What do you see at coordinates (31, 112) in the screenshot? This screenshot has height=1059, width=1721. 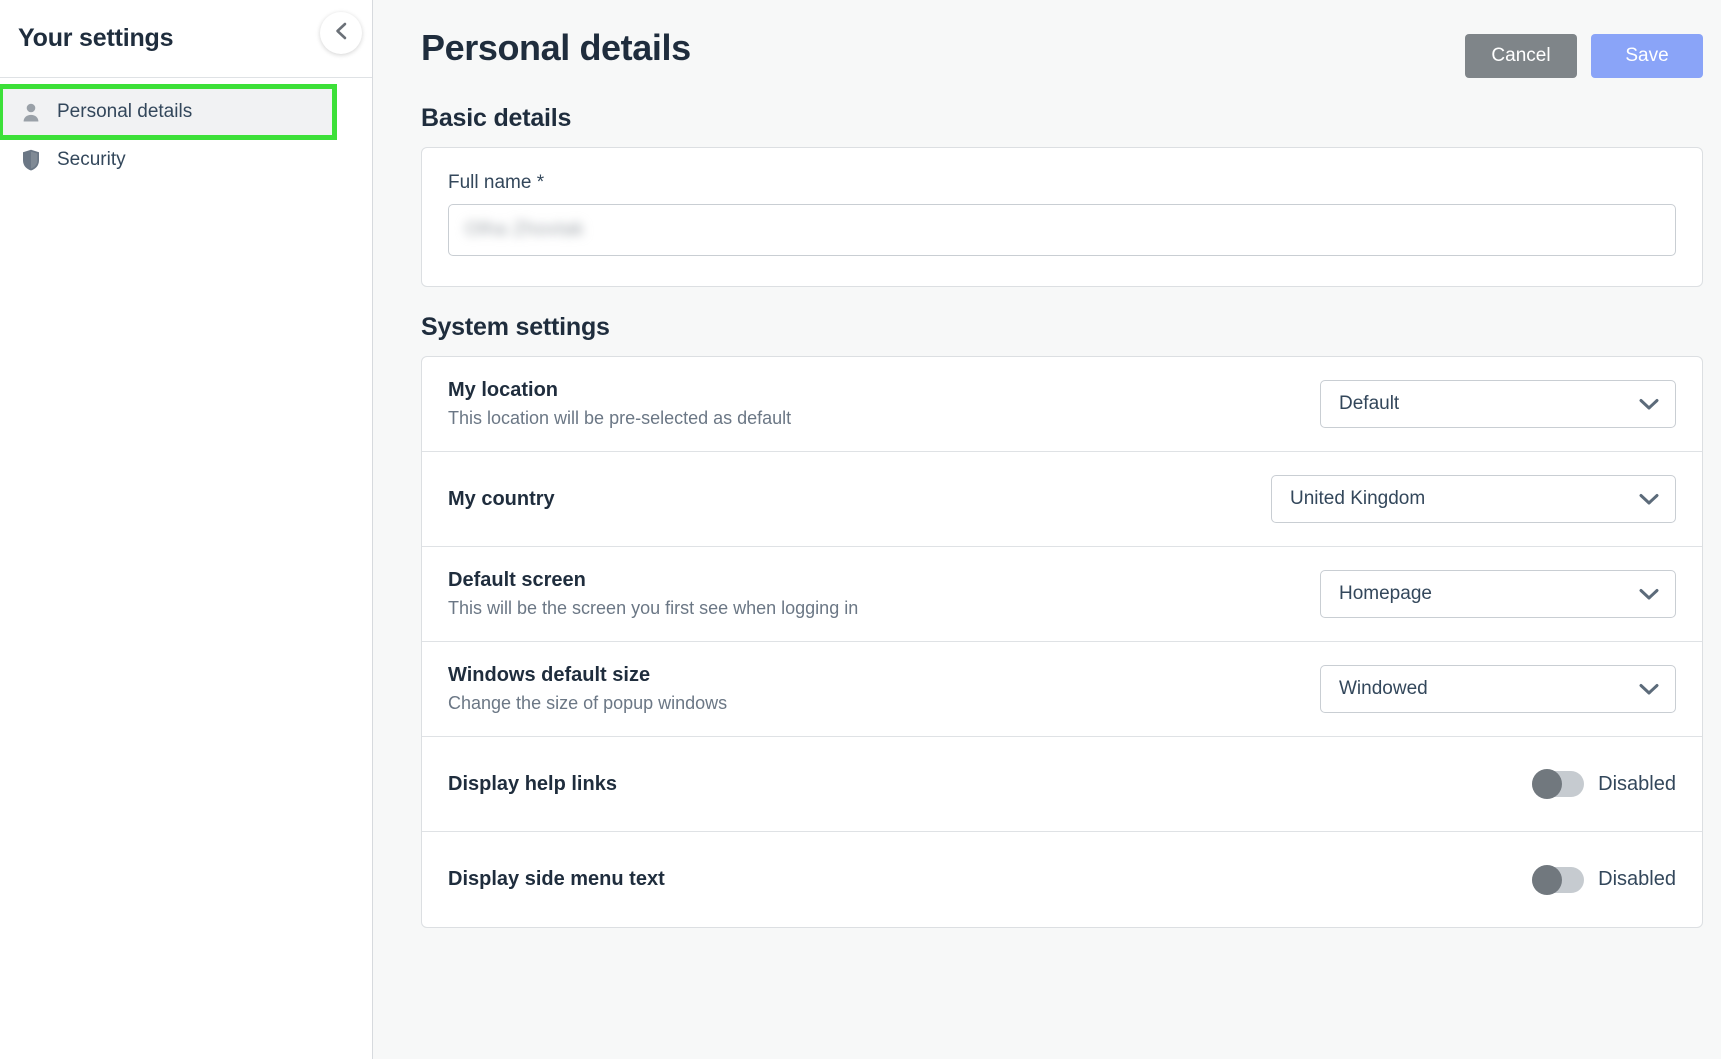 I see `user-icon` at bounding box center [31, 112].